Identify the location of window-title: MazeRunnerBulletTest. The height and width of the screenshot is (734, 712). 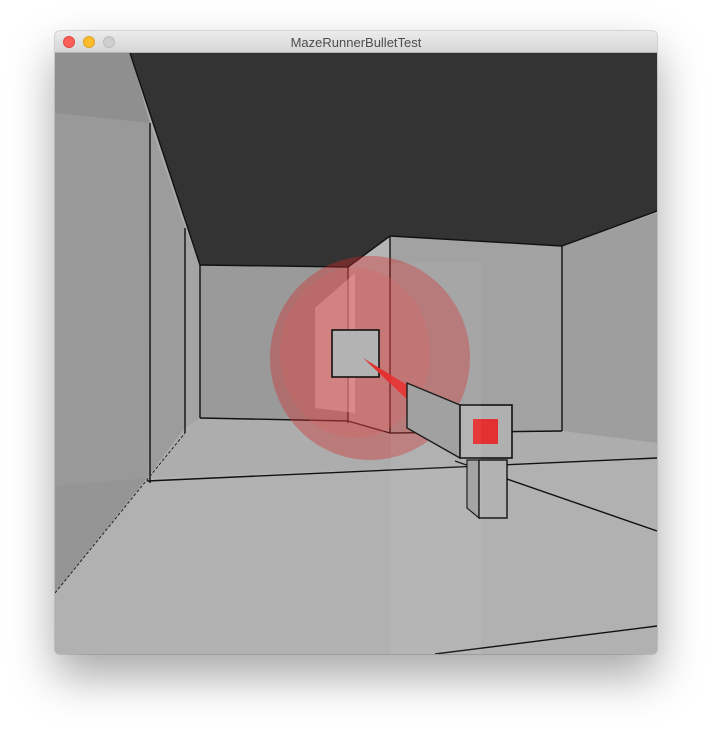
(356, 42).